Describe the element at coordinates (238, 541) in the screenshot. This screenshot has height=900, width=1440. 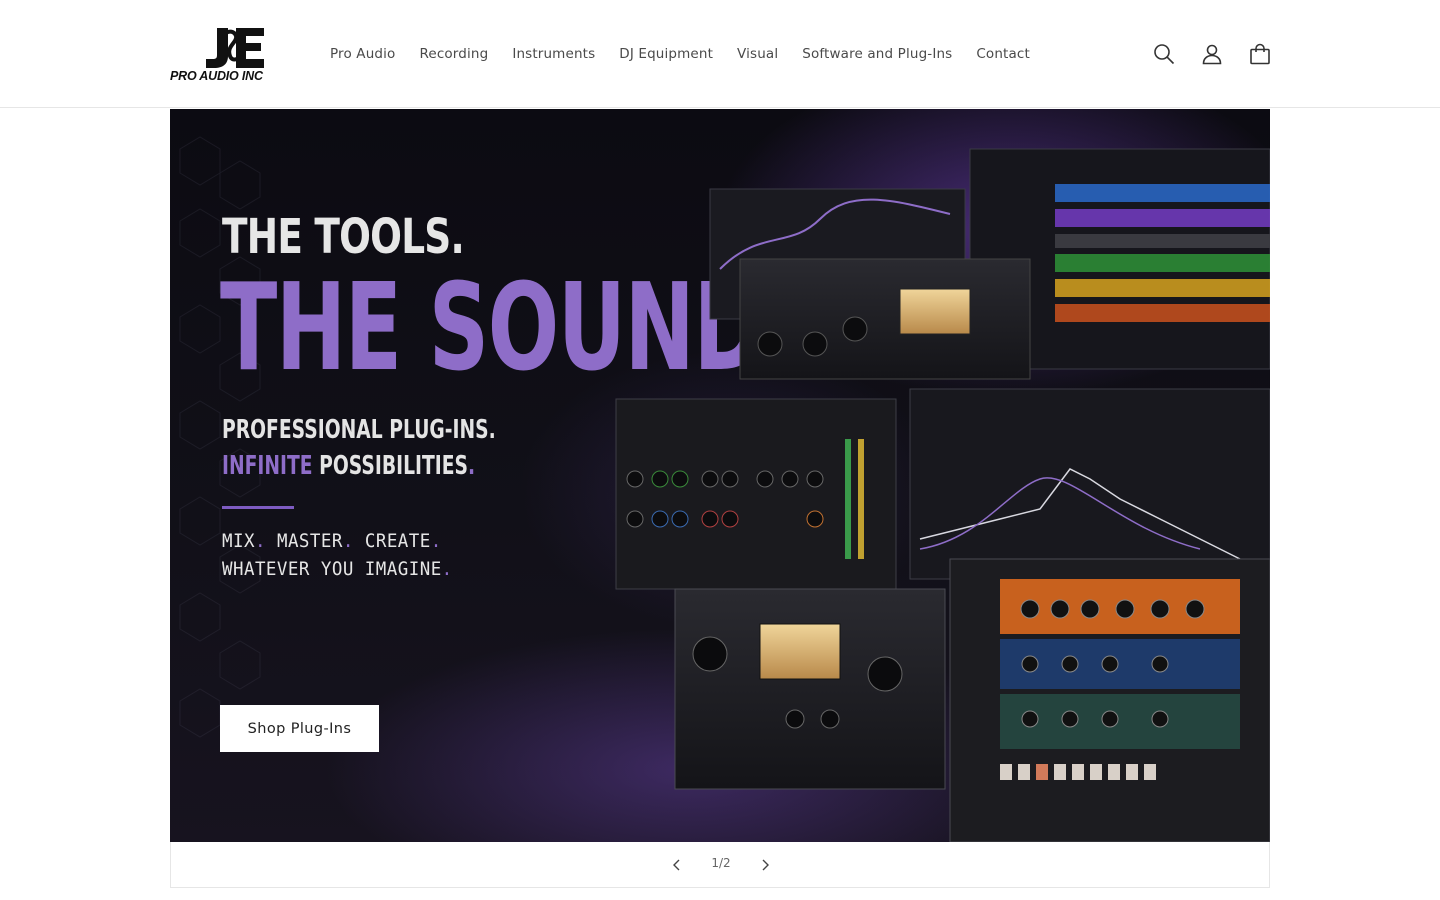
I see `tag-word-mix: MIX` at that location.